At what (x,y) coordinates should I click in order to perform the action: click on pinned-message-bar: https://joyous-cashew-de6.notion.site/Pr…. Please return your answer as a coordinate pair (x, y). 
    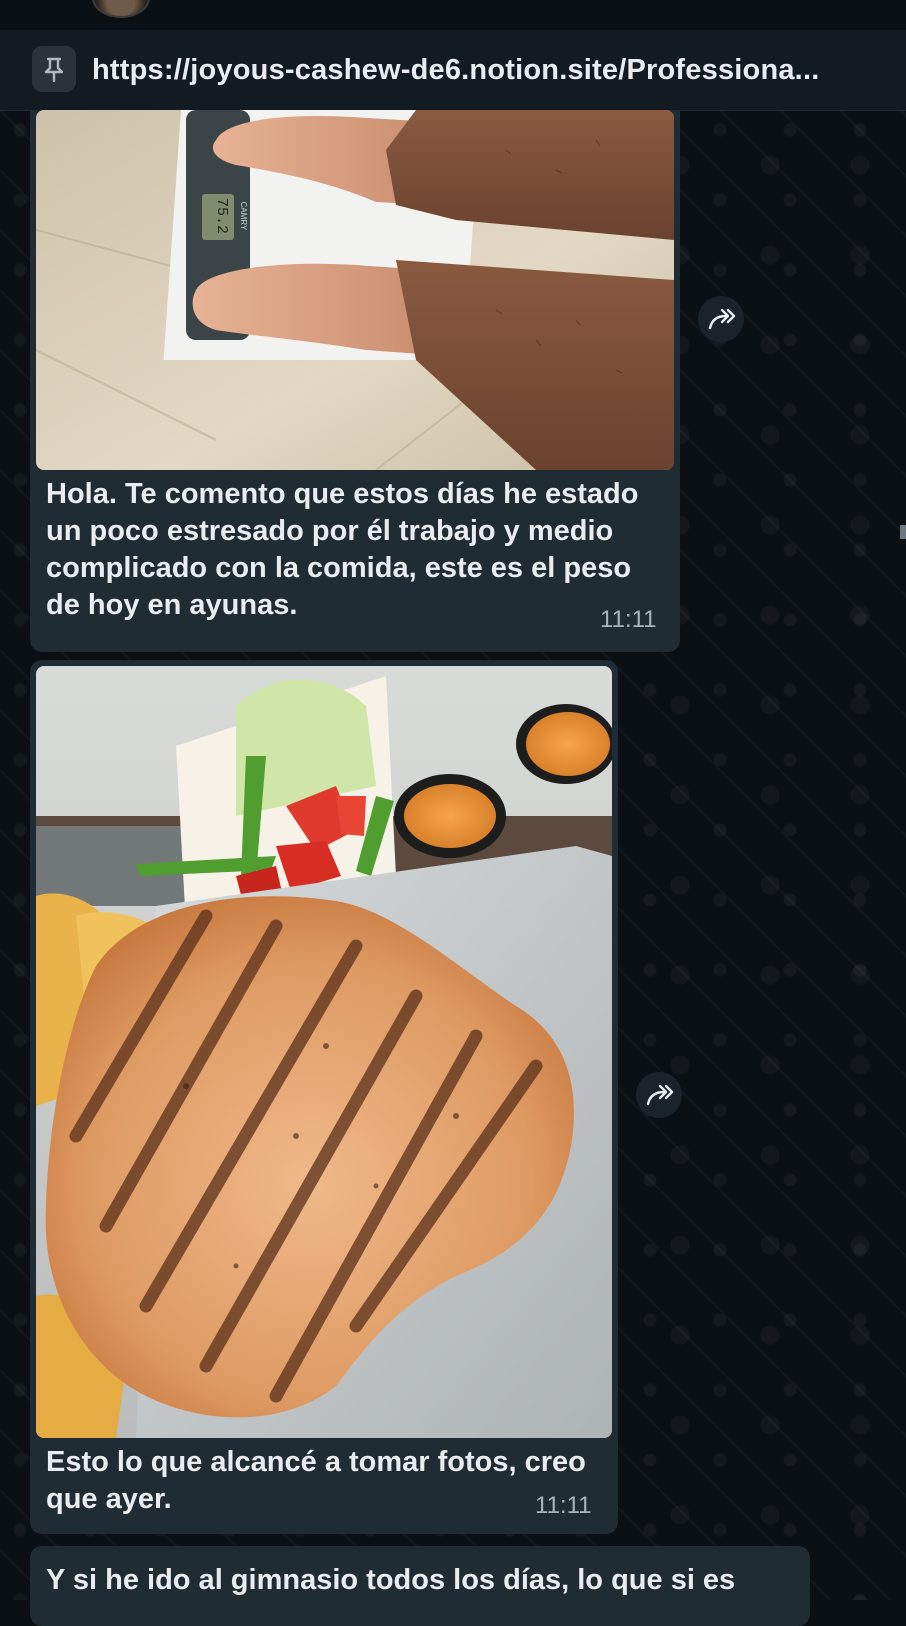
    Looking at the image, I should click on (453, 70).